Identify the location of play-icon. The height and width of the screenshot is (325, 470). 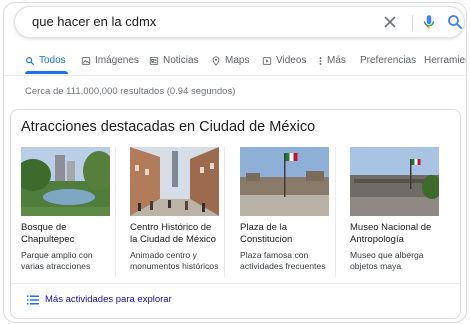
(267, 60).